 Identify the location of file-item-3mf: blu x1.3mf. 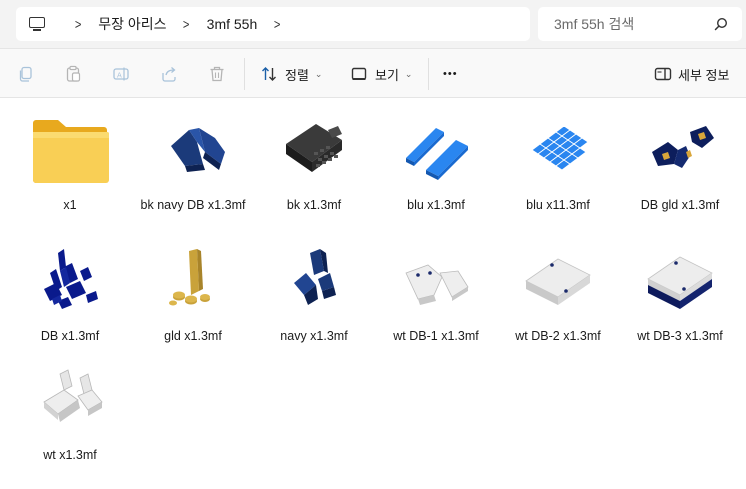
(436, 167).